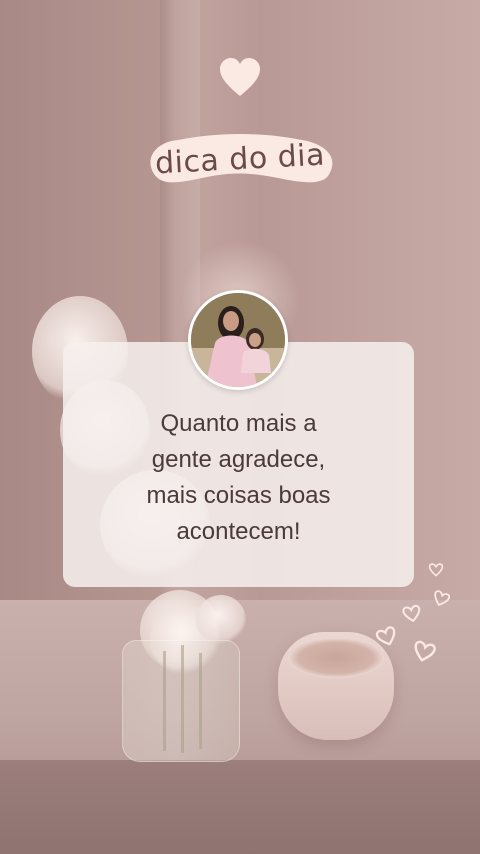 The height and width of the screenshot is (854, 480). I want to click on glass-vase, so click(181, 701).